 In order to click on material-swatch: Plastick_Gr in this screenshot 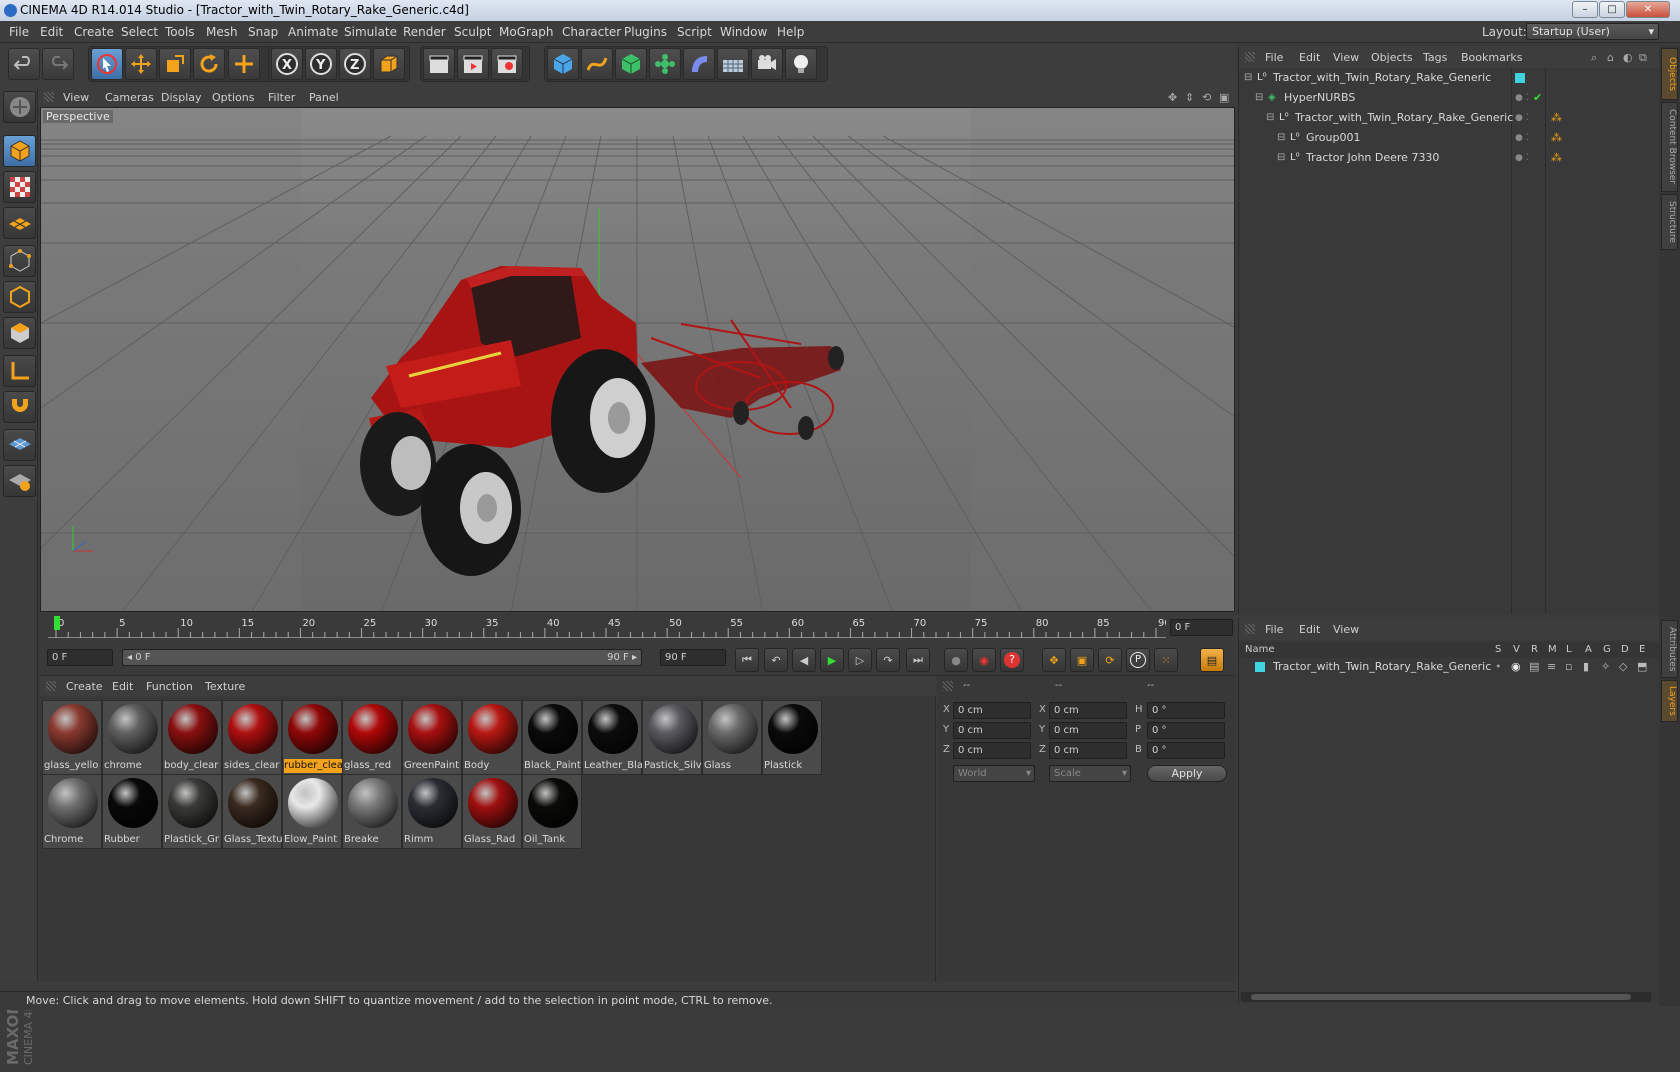, I will do `click(192, 811)`.